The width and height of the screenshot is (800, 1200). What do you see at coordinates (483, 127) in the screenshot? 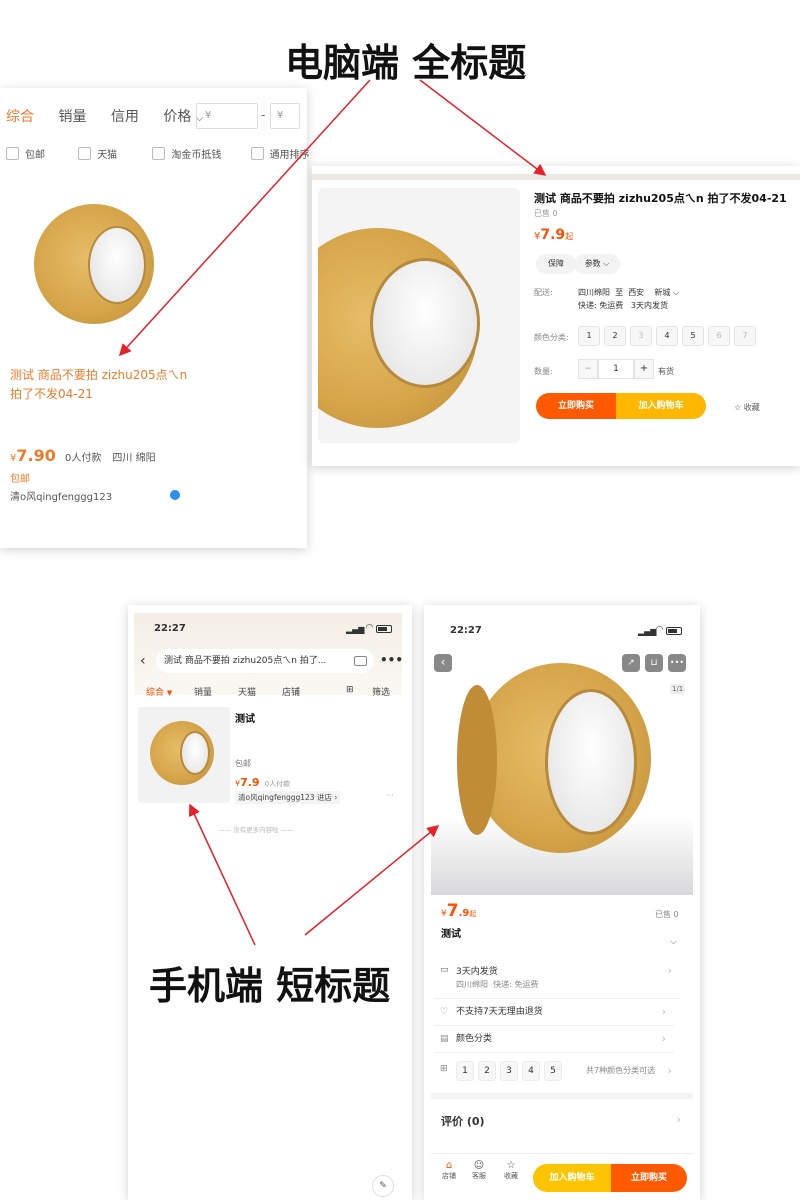
I see `arrow-to-pc-detail-title` at bounding box center [483, 127].